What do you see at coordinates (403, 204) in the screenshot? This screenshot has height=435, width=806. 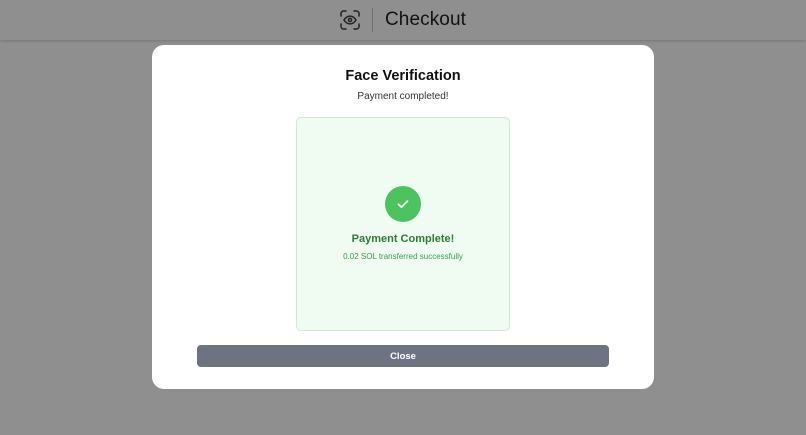 I see `check-icon` at bounding box center [403, 204].